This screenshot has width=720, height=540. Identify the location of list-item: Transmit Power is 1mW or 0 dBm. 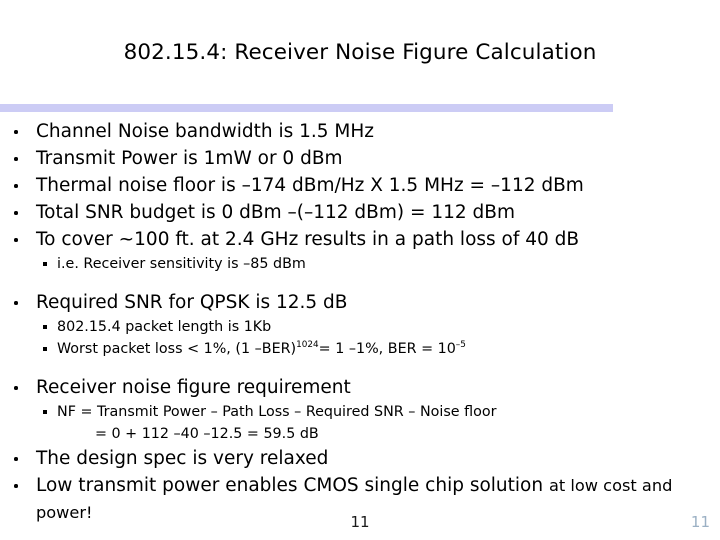
(360, 158).